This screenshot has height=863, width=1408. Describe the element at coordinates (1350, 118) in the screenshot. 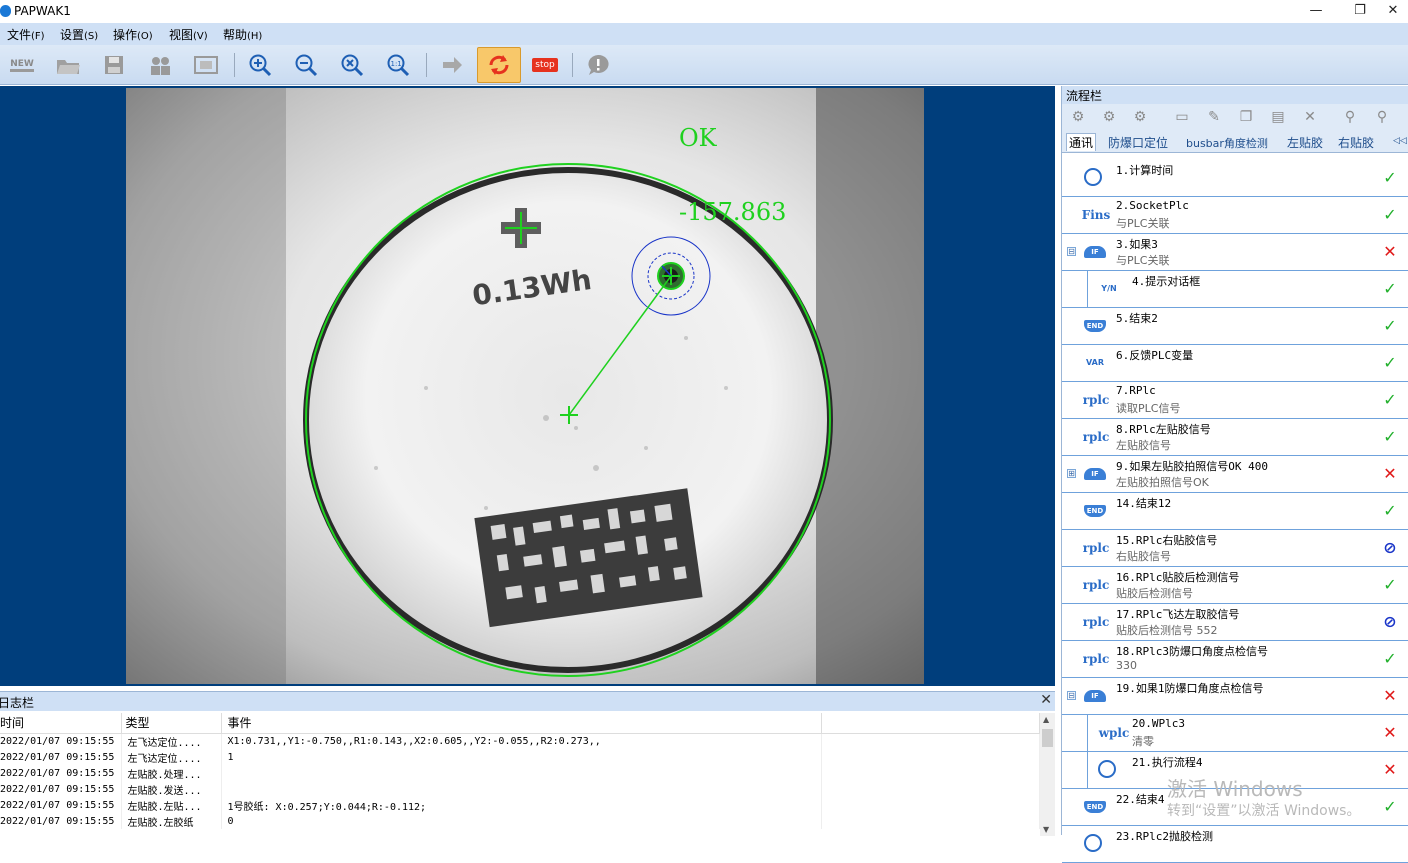

I see `user-up-icon: ⚲` at that location.